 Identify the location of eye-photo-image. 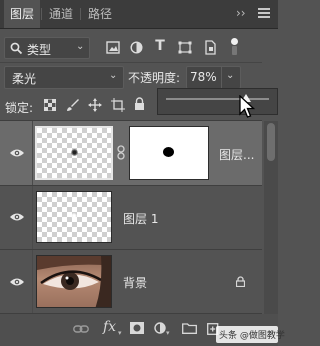
(74, 281).